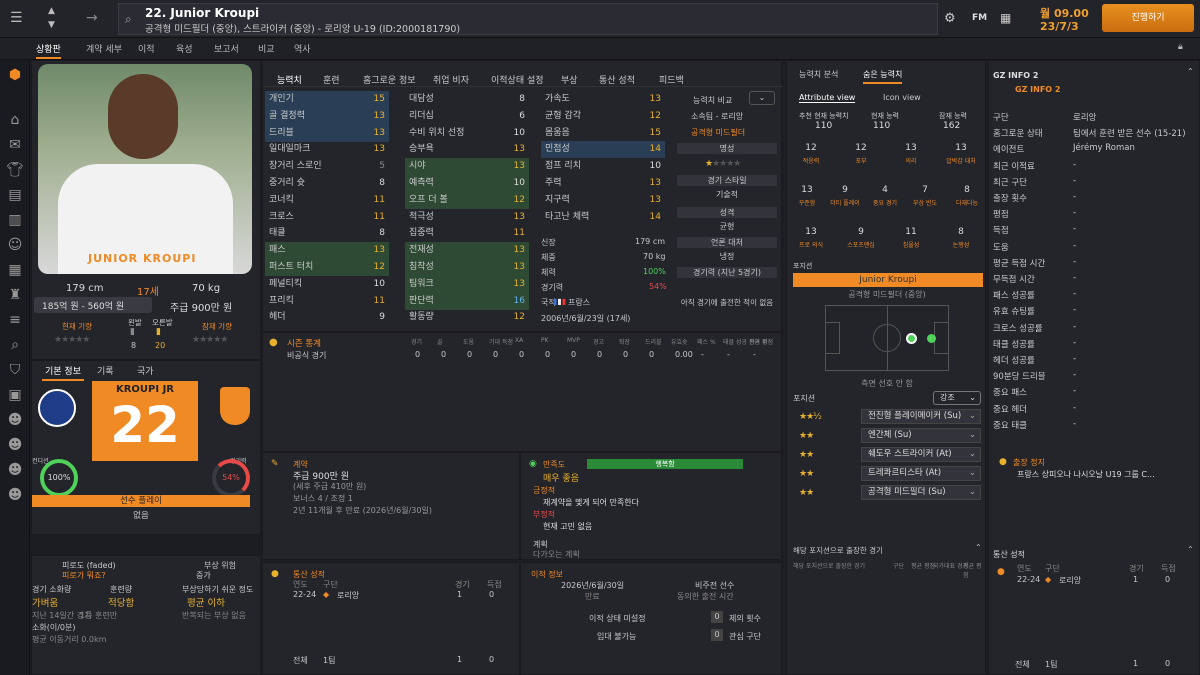 This screenshot has width=1200, height=675. What do you see at coordinates (827, 98) in the screenshot?
I see `view-tab-attribute: Attribute view` at bounding box center [827, 98].